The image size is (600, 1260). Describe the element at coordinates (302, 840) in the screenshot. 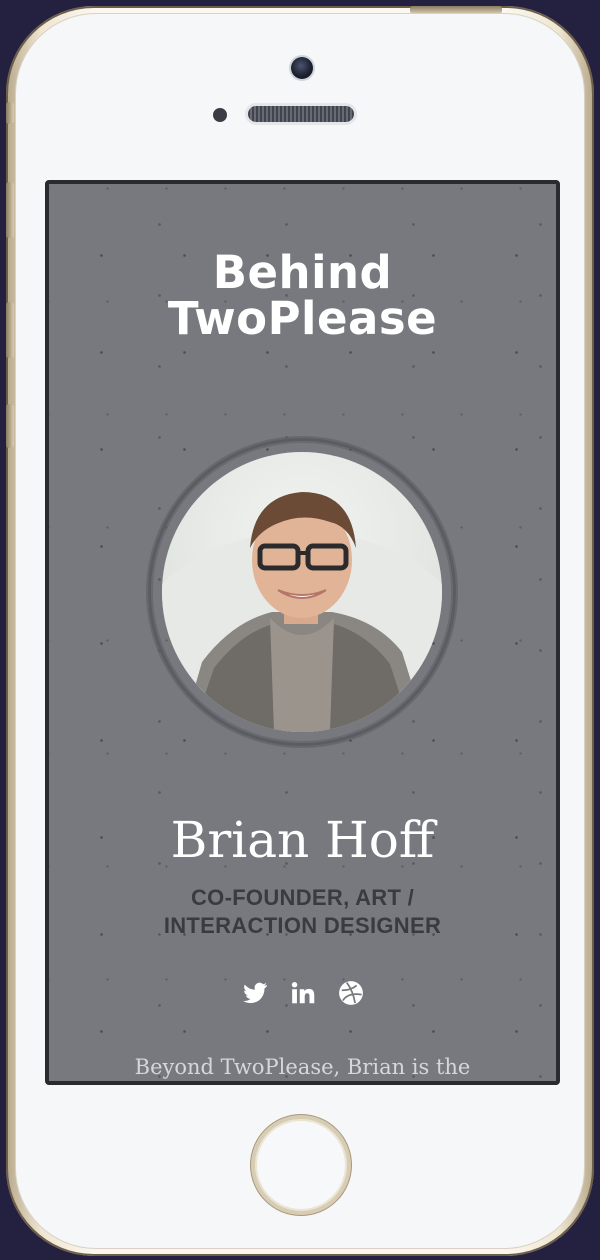

I see `person-name: Brian Hoff` at that location.